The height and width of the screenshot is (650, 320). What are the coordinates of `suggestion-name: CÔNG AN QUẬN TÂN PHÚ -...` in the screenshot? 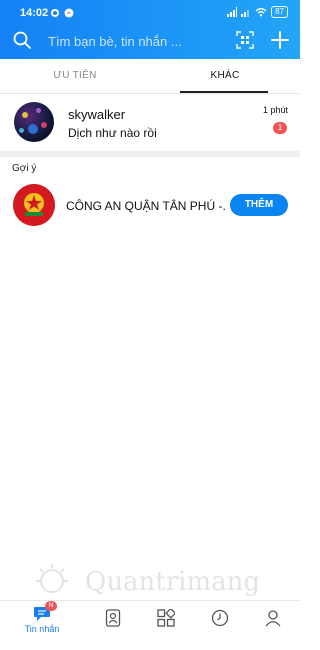 It's located at (146, 206).